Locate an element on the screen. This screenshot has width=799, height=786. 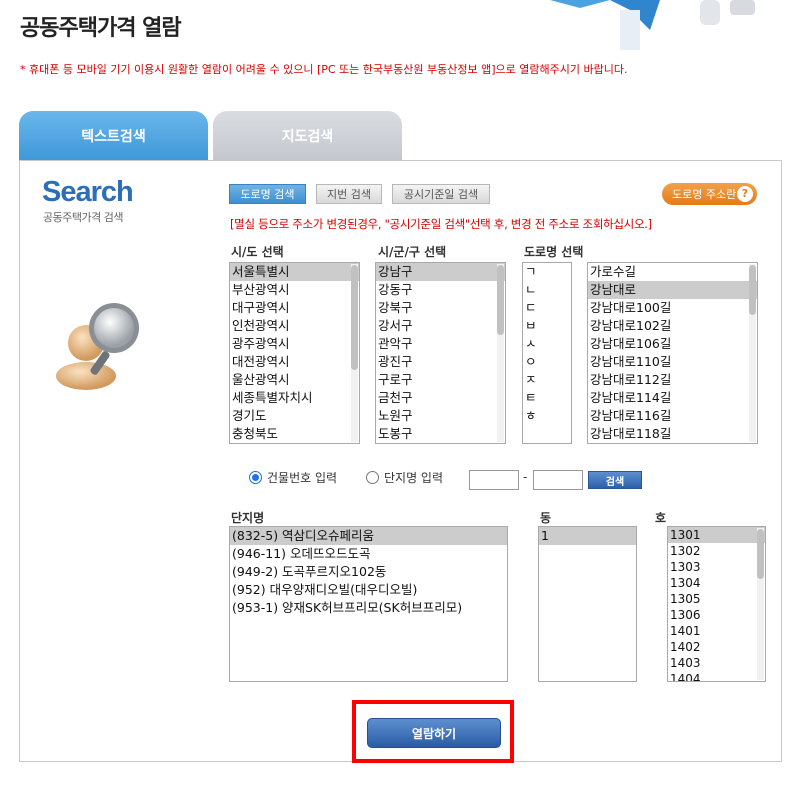
road-scrollbar is located at coordinates (752, 353).